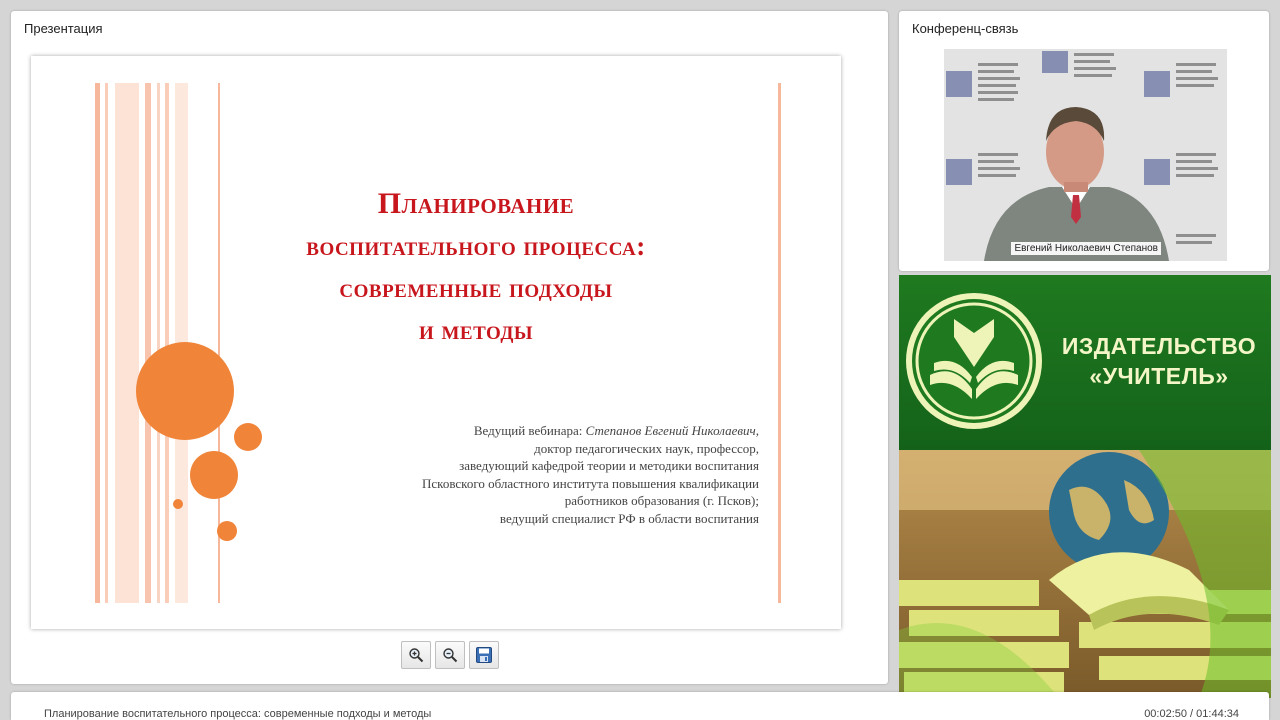 The height and width of the screenshot is (720, 1280). Describe the element at coordinates (1159, 376) in the screenshot. I see `publisher-name-line: «УЧИТЕЛЬ»` at that location.